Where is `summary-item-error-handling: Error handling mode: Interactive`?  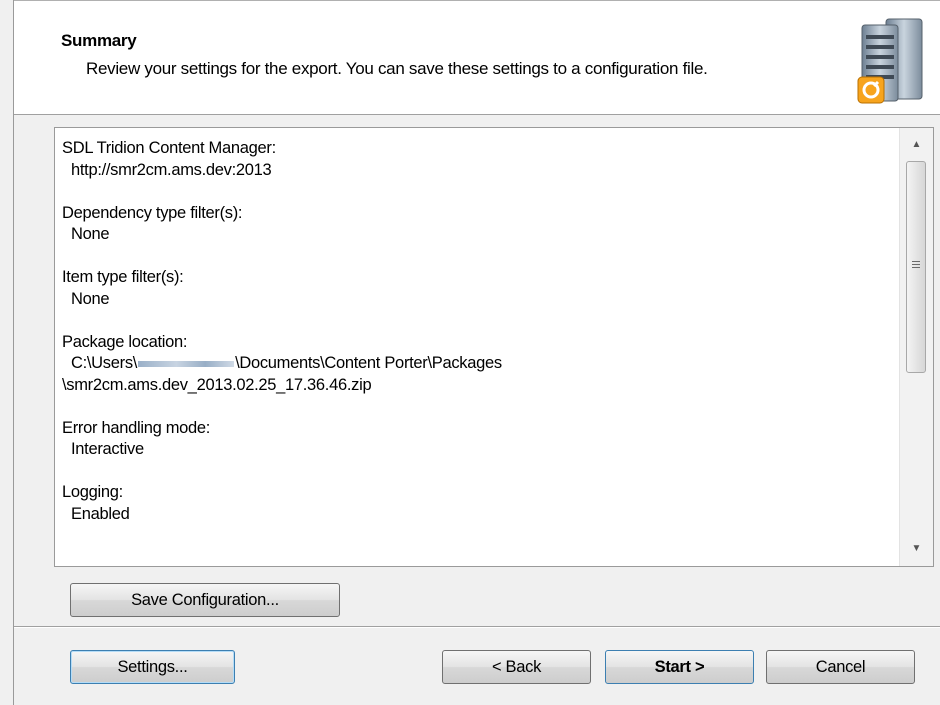
summary-item-error-handling: Error handling mode: Interactive is located at coordinates (477, 439).